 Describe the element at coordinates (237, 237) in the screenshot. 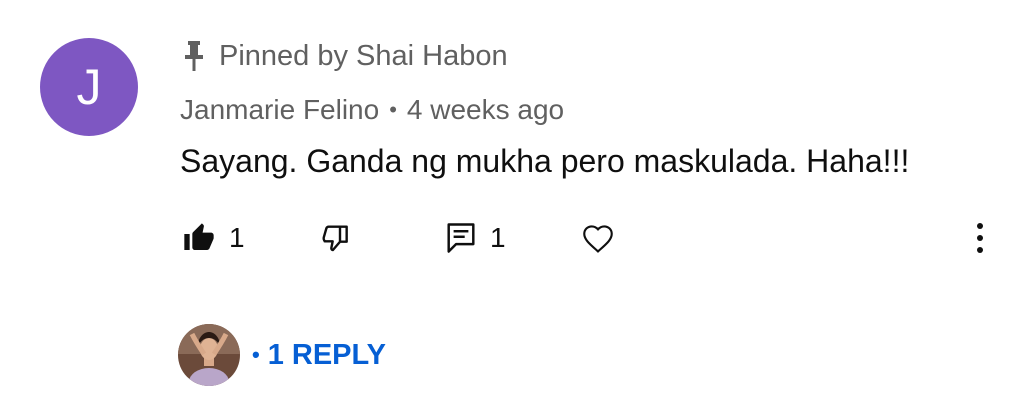

I see `like-count: 1` at that location.